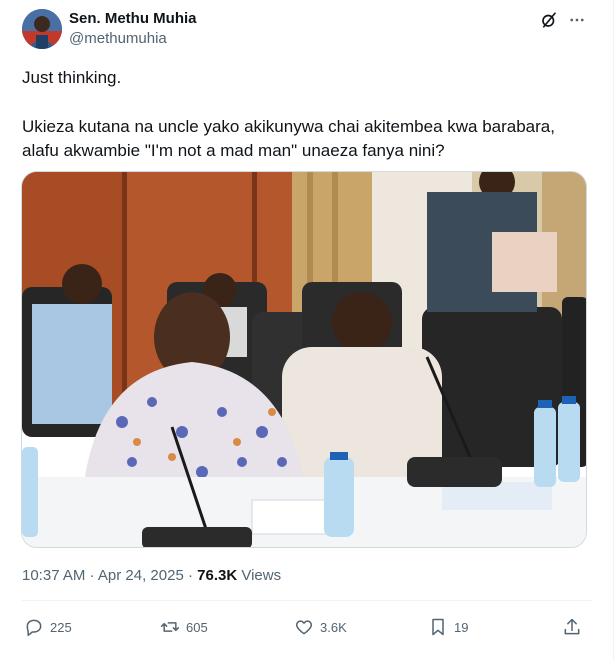  Describe the element at coordinates (577, 20) in the screenshot. I see `more-icon` at that location.